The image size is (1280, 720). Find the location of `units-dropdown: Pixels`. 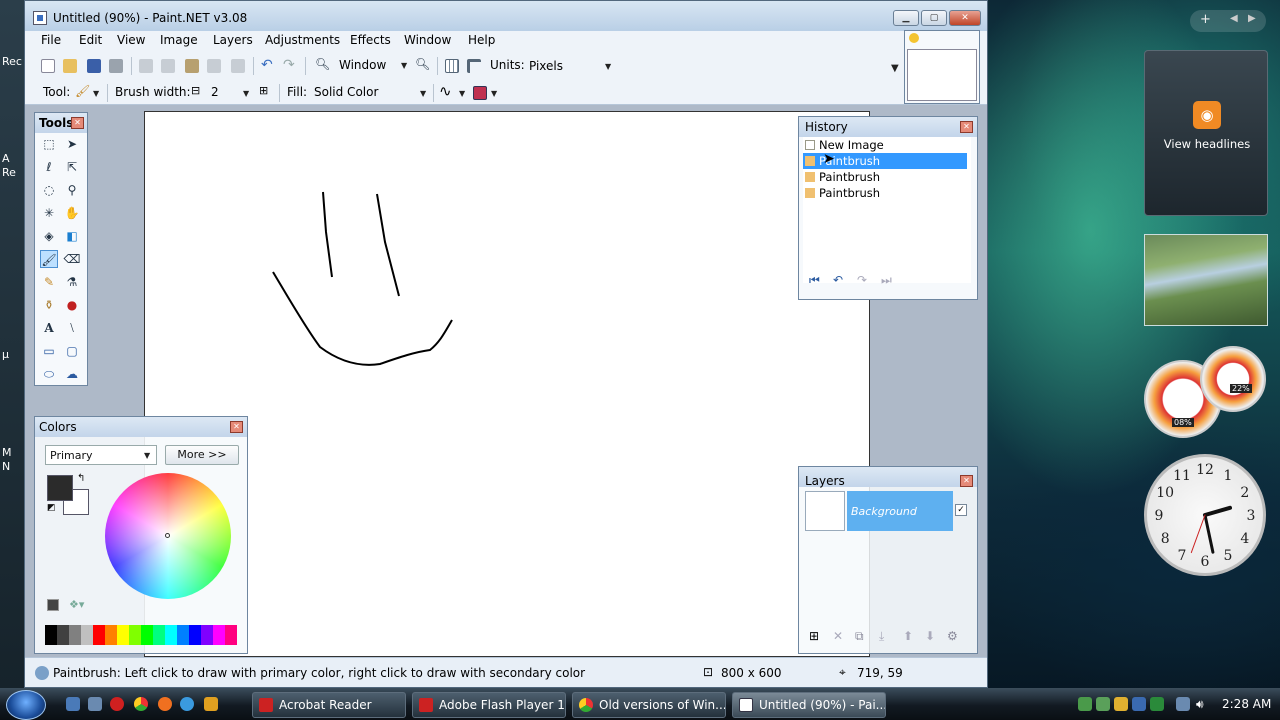

units-dropdown: Pixels is located at coordinates (546, 66).